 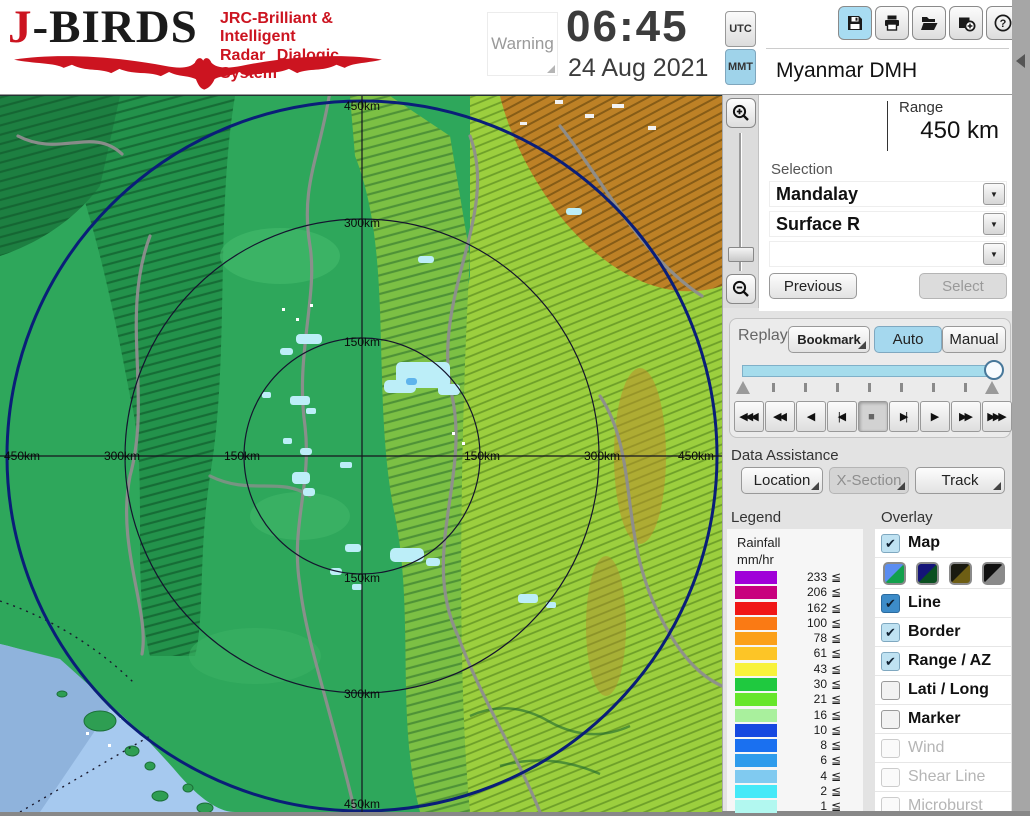 I want to click on legend-value: 78, so click(x=820, y=638).